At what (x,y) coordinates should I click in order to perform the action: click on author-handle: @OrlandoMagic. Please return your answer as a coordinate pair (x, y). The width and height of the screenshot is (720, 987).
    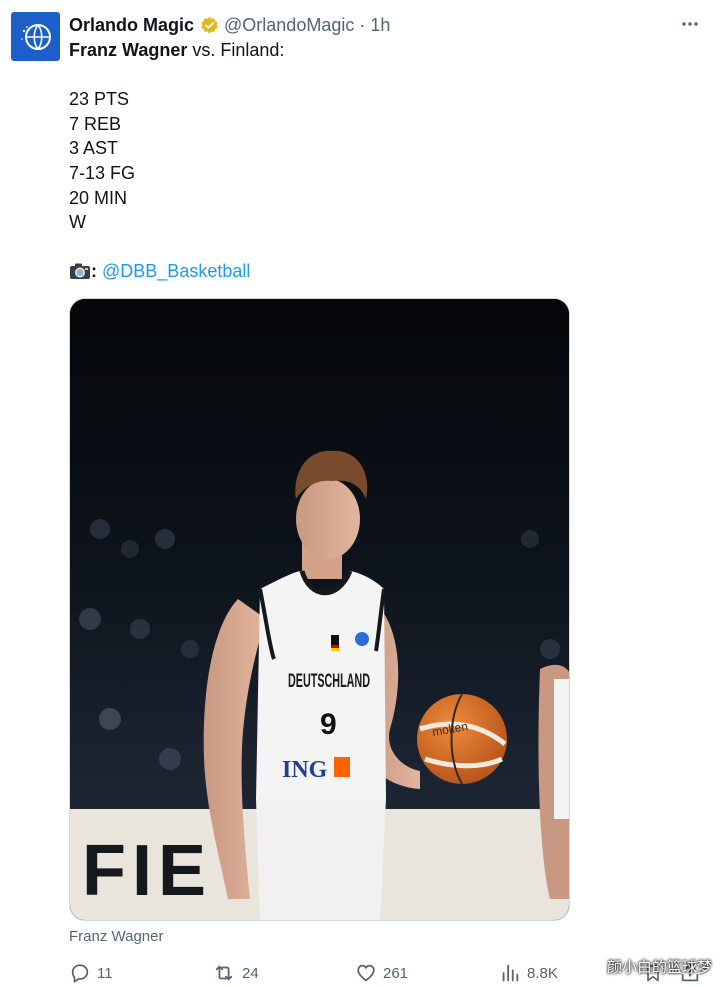
    Looking at the image, I should click on (289, 25).